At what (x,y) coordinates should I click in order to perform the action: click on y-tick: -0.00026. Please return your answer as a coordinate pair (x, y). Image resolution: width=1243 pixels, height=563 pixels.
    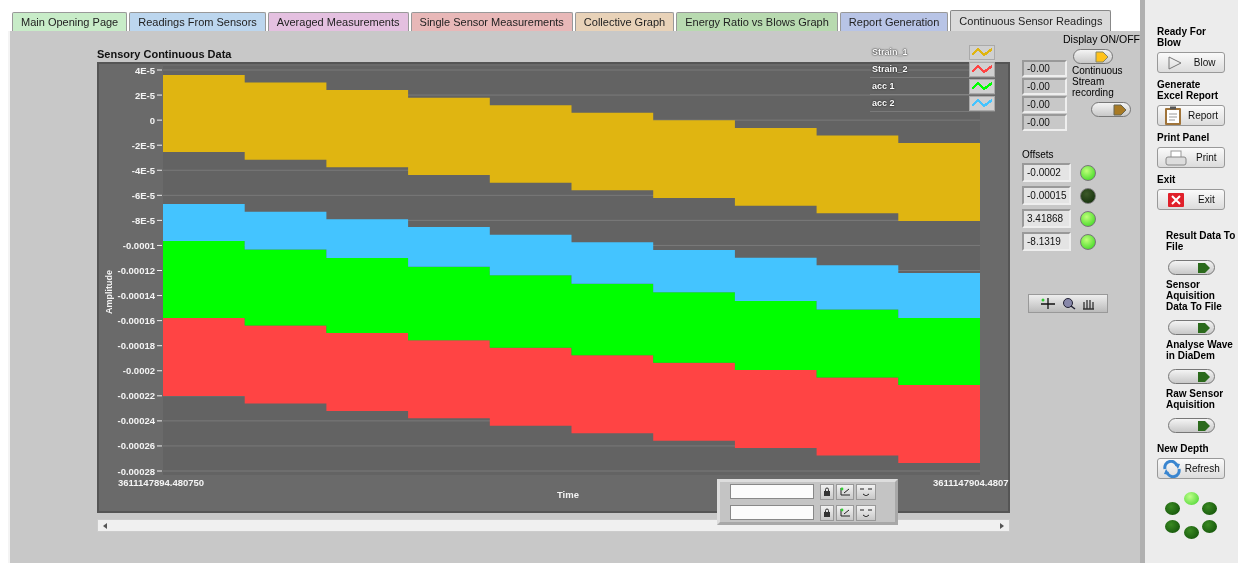
    Looking at the image, I should click on (140, 446).